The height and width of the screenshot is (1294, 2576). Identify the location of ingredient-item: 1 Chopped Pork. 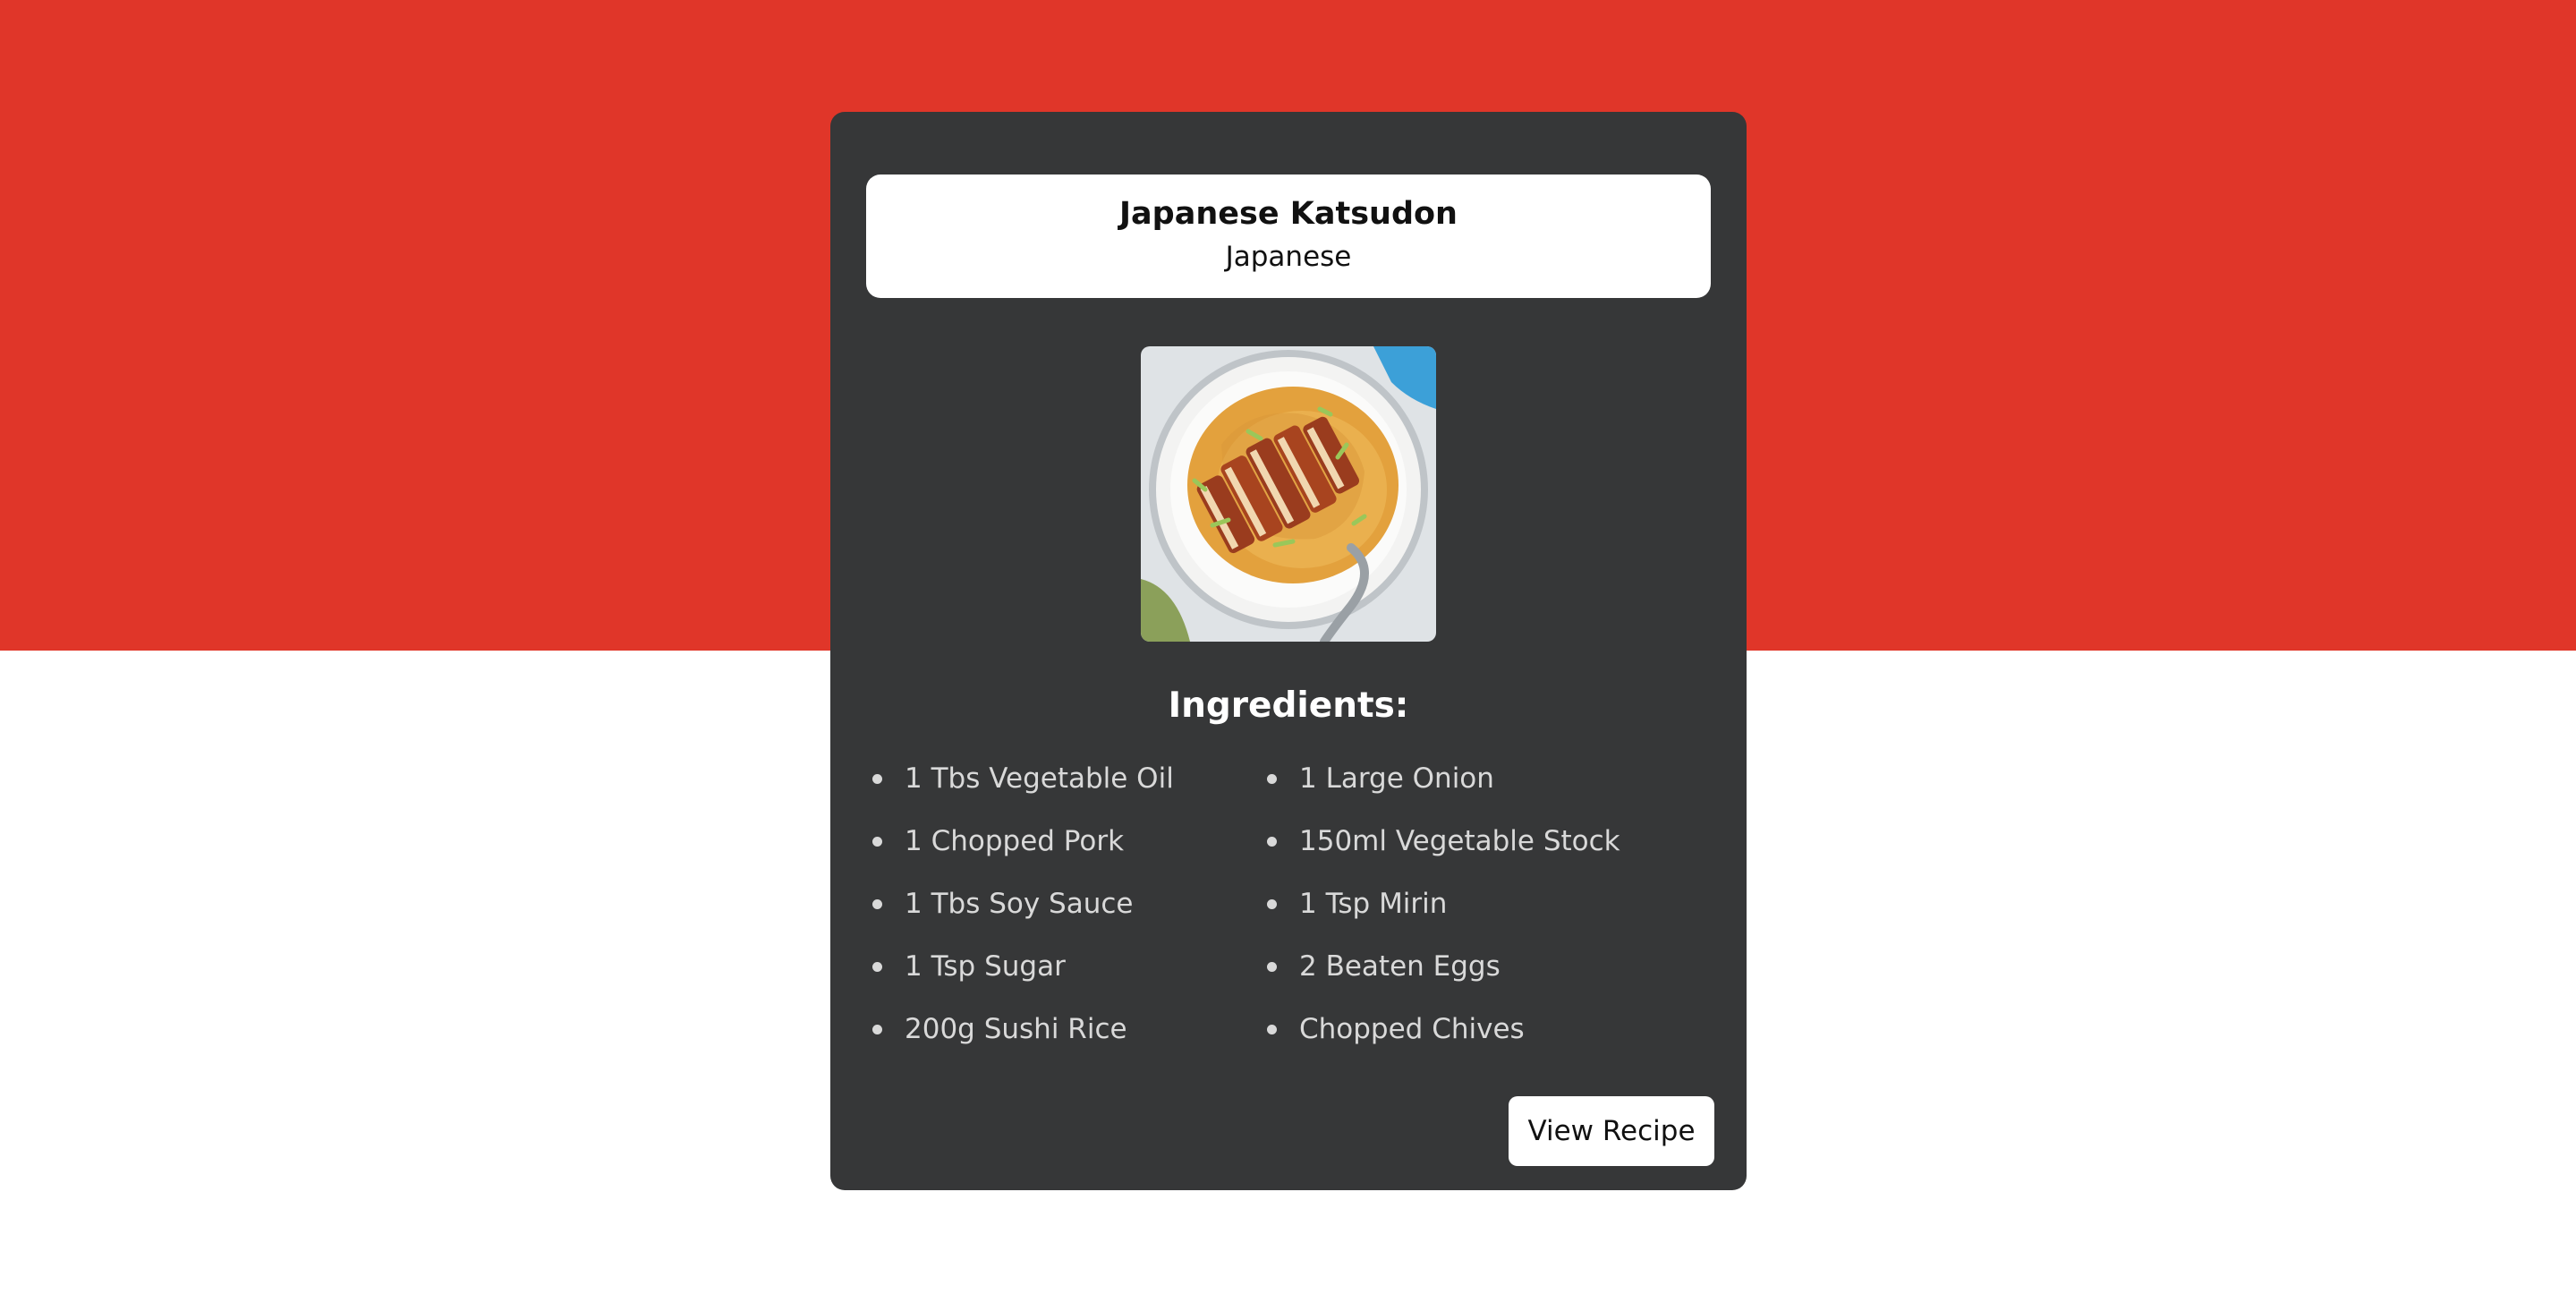
(998, 841).